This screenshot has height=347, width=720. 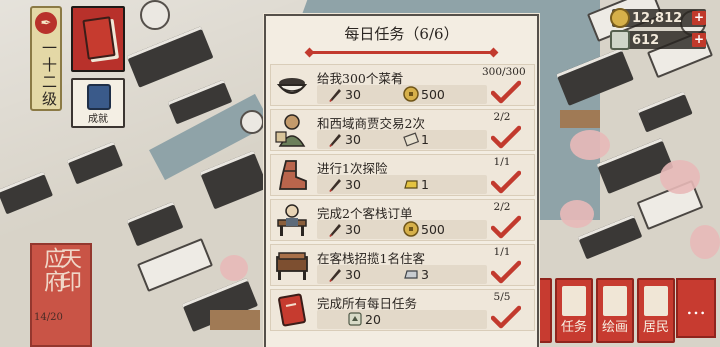 I want to click on task-row: 完成2个客栈订单 30 500 2/2, so click(x=402, y=220).